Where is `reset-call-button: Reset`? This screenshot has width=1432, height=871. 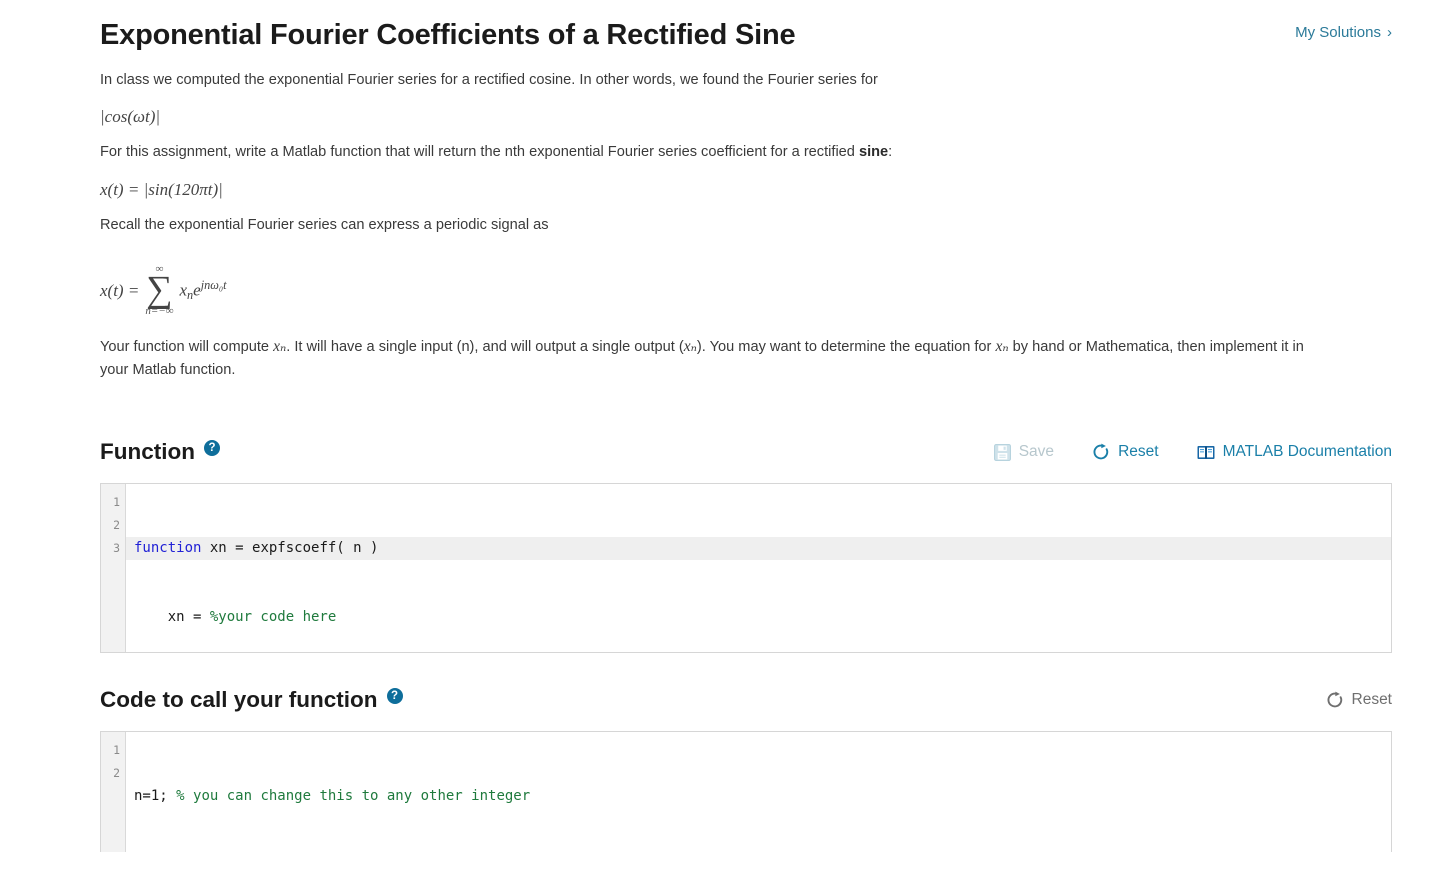
reset-call-button: Reset is located at coordinates (1359, 700).